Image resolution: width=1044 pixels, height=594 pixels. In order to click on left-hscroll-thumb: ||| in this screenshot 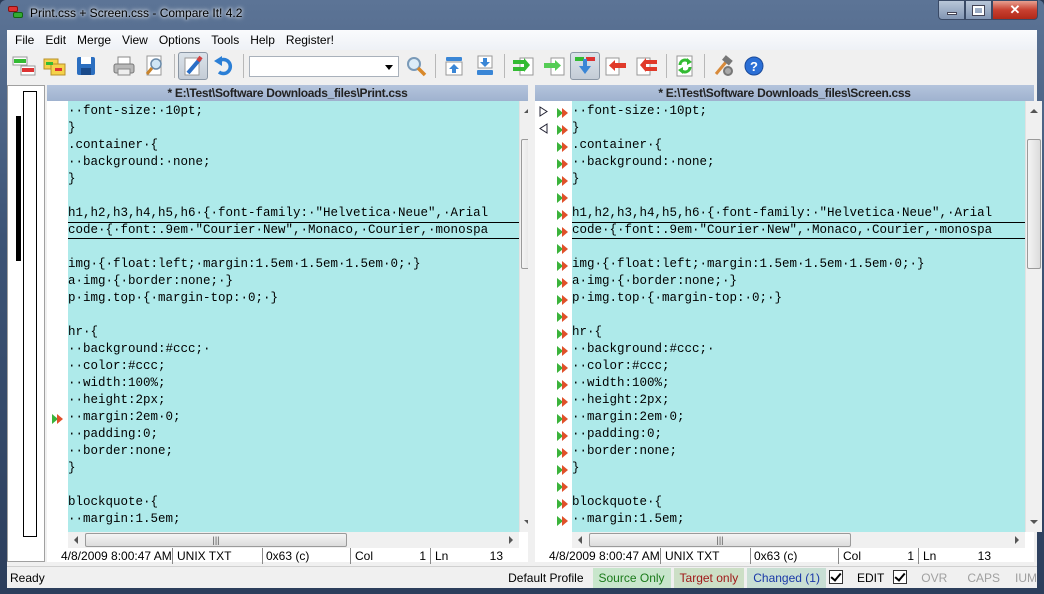, I will do `click(216, 540)`.